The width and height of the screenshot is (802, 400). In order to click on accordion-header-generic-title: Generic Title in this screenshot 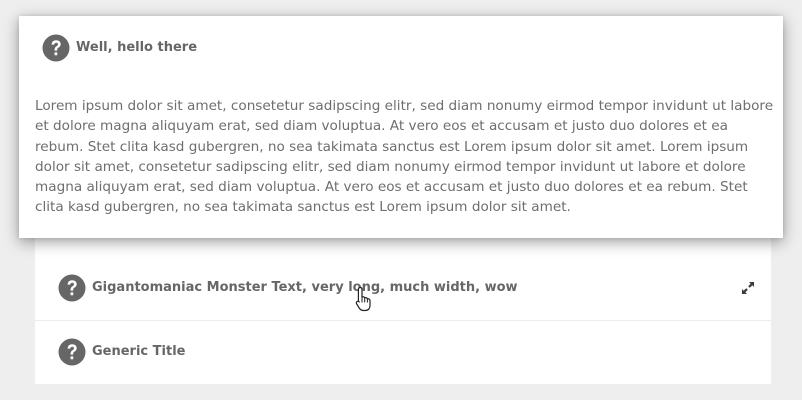, I will do `click(403, 352)`.